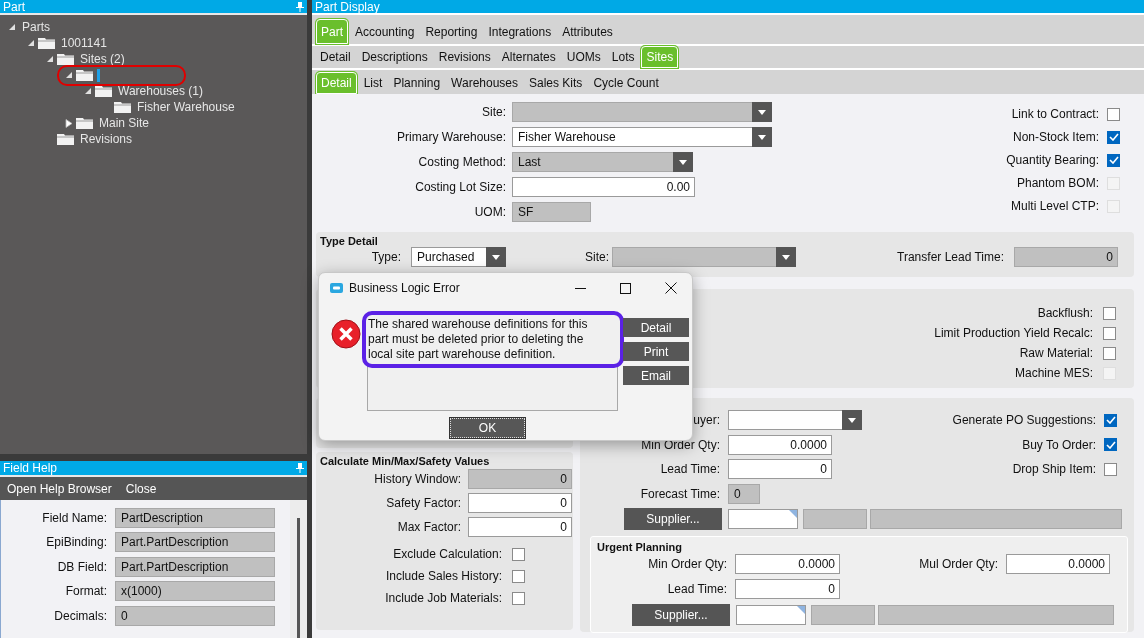 This screenshot has width=1144, height=638. I want to click on field-label: UOM:, so click(489, 212).